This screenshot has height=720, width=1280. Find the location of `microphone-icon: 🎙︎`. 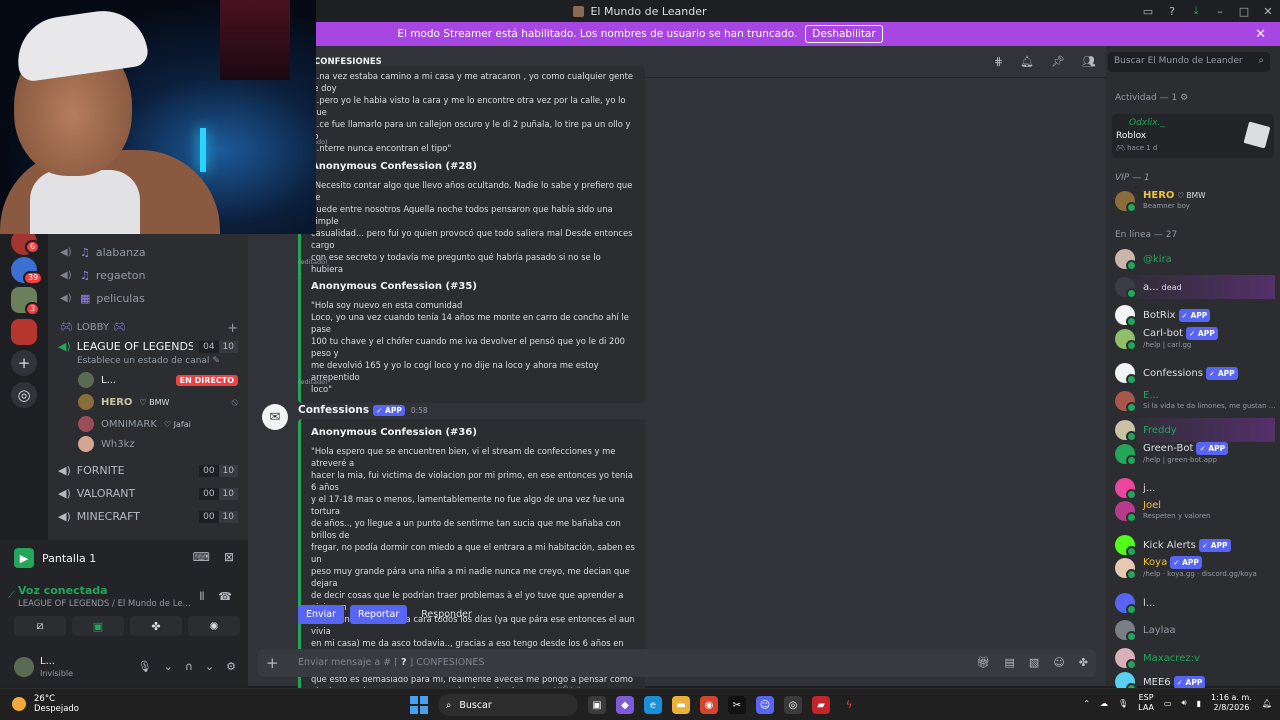

microphone-icon: 🎙︎ is located at coordinates (145, 666).